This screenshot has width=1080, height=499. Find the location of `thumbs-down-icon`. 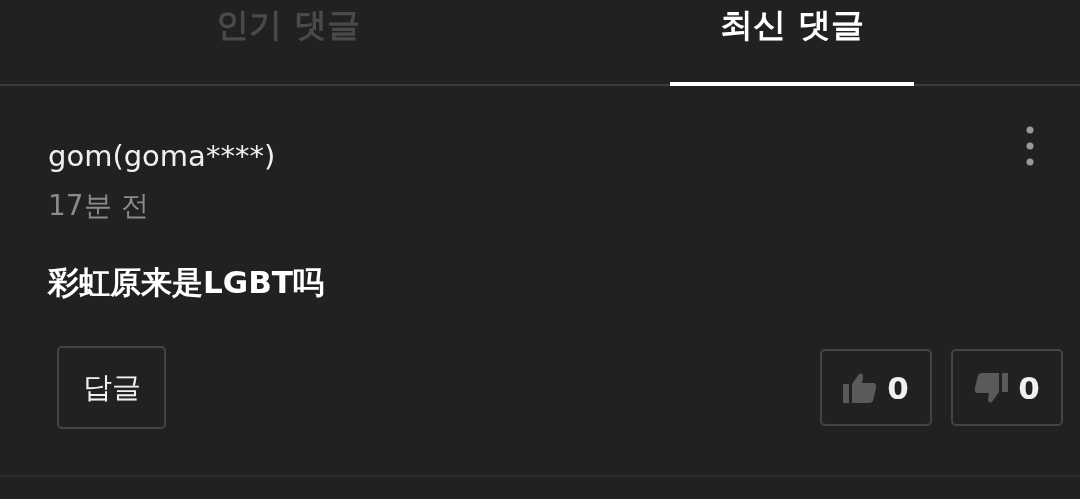

thumbs-down-icon is located at coordinates (991, 387).